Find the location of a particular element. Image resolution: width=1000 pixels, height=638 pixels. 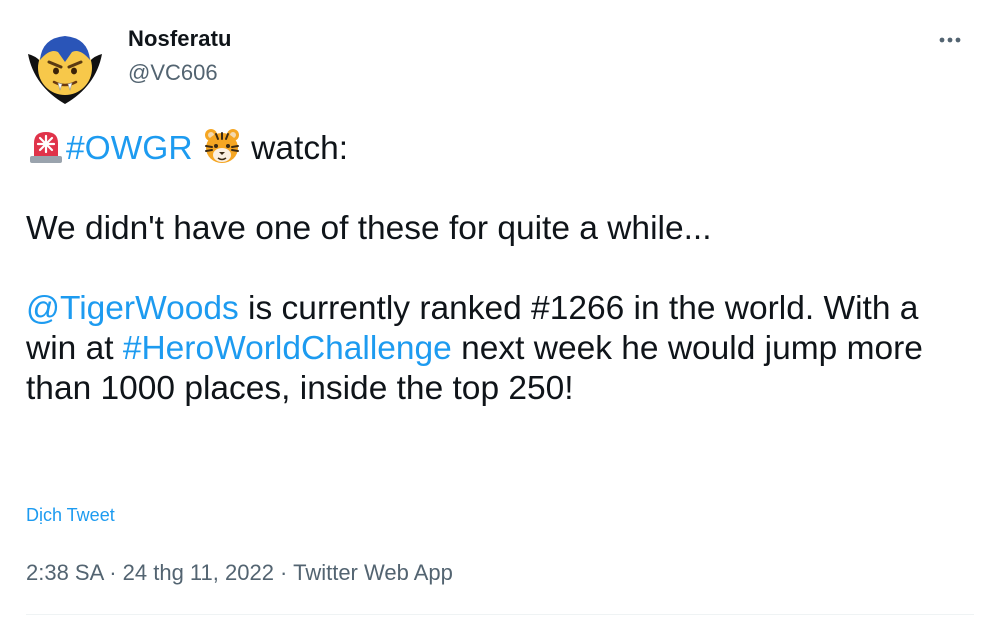

tiger-face-icon is located at coordinates (222, 146).